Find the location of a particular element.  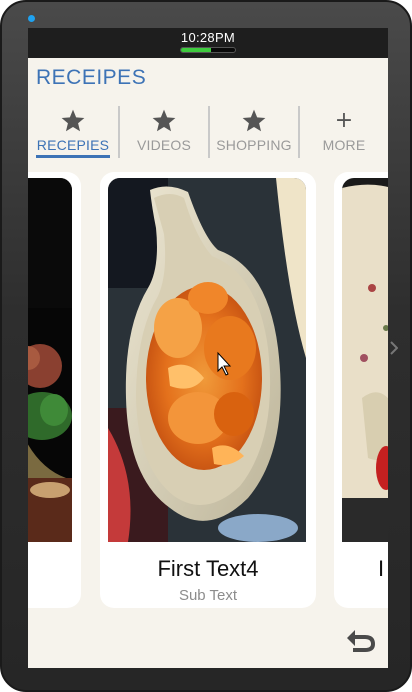

plus-icon: + is located at coordinates (344, 120).